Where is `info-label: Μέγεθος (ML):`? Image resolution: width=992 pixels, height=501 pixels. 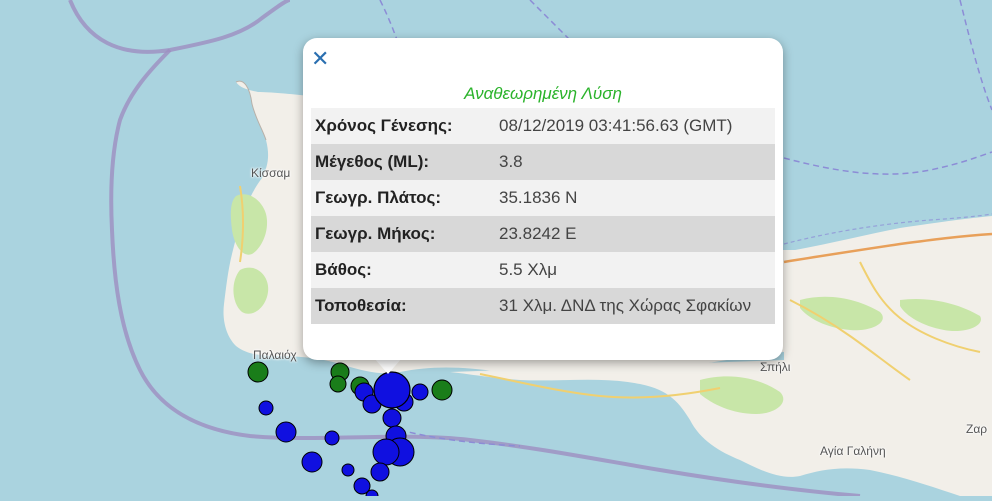 info-label: Μέγεθος (ML): is located at coordinates (372, 161).